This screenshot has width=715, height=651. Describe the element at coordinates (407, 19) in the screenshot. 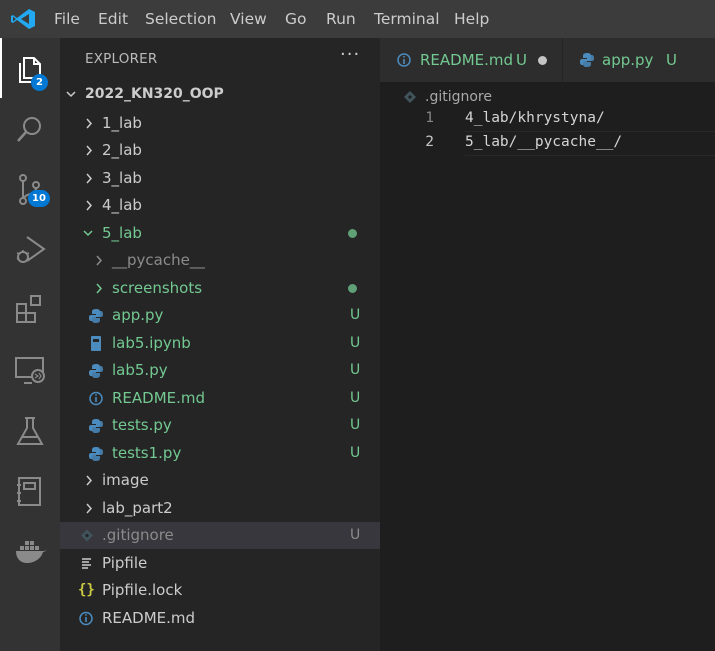

I see `menu-terminal: Terminal` at that location.